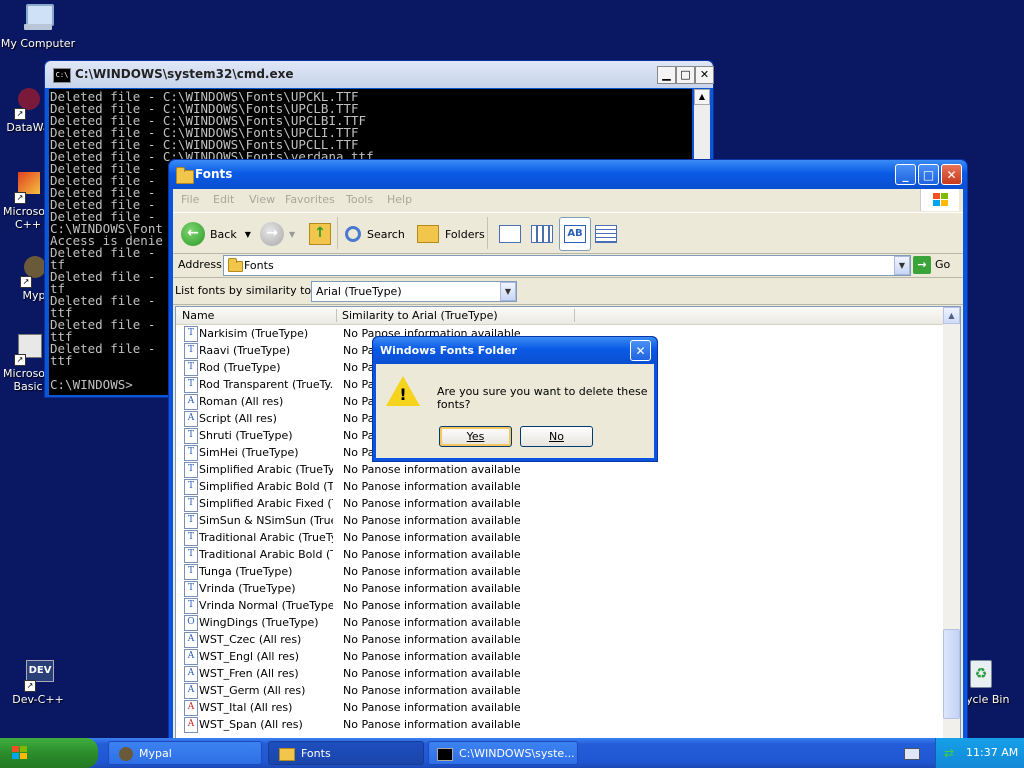 This screenshot has height=768, width=1024. What do you see at coordinates (951, 753) in the screenshot?
I see `network-icon: ⇄` at bounding box center [951, 753].